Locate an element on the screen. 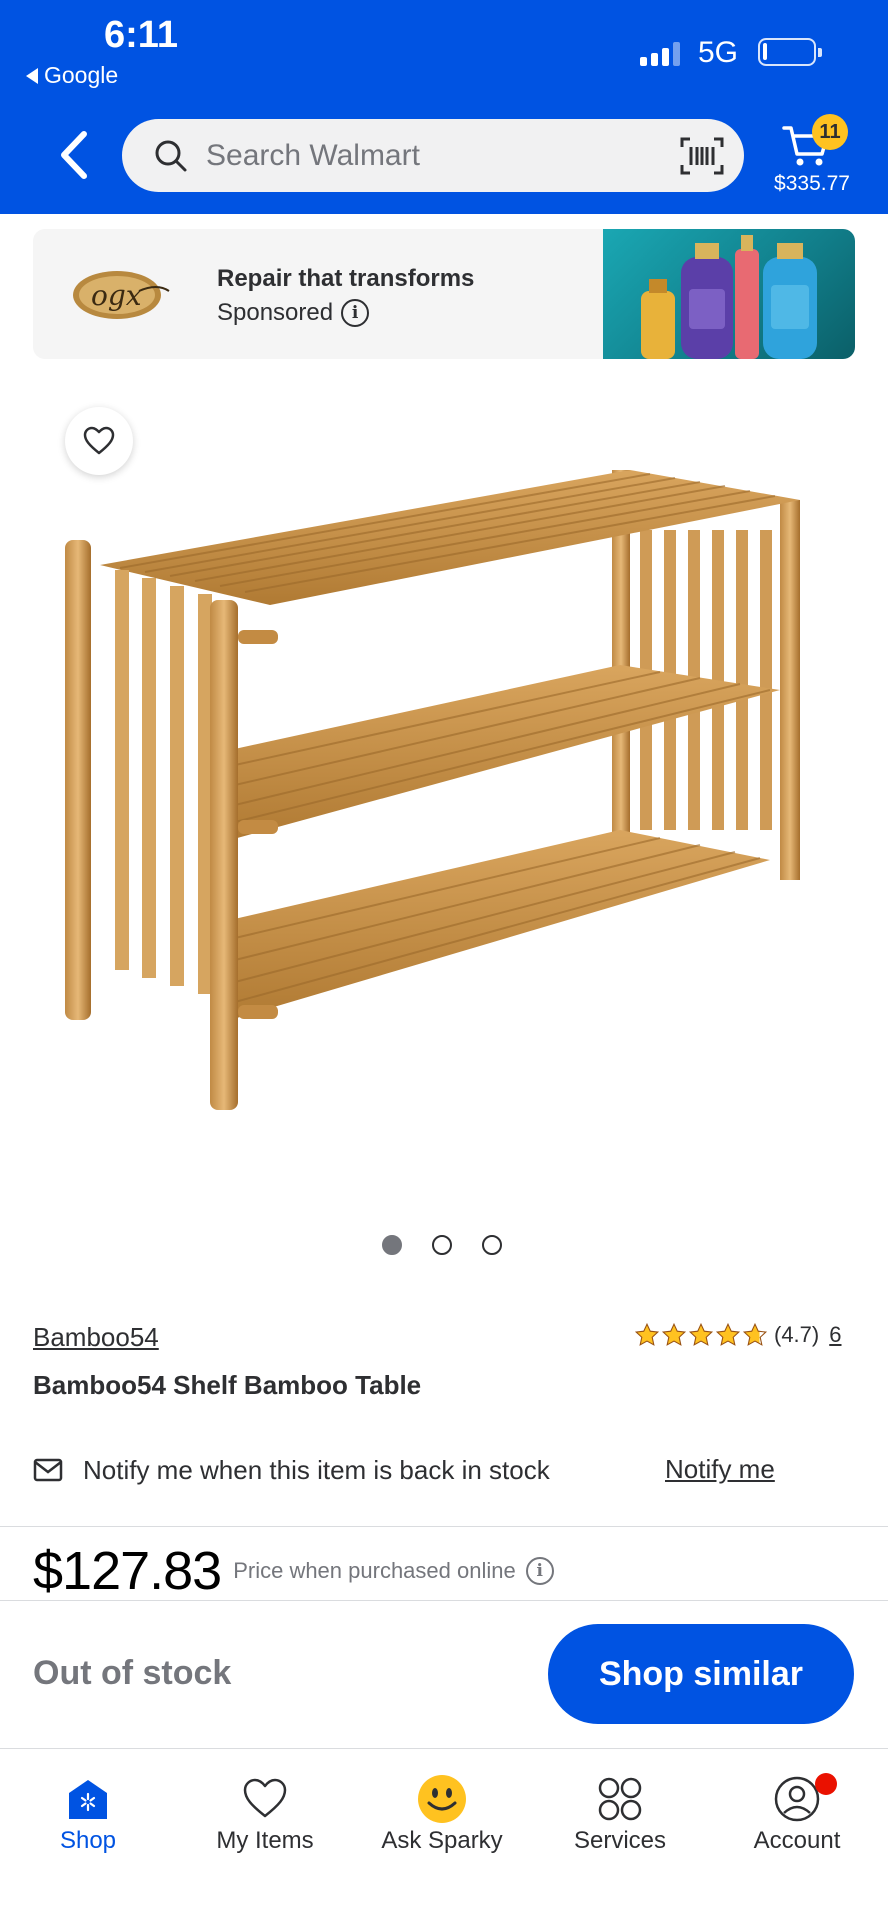 The width and height of the screenshot is (888, 1920). nav-my-items-label: My Items is located at coordinates (265, 1840).